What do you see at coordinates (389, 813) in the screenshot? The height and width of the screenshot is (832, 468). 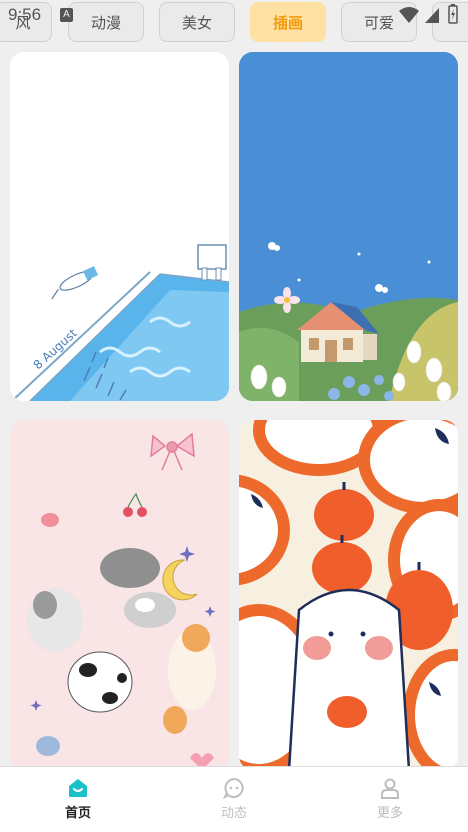 I see `nav-more-label: 更多` at bounding box center [389, 813].